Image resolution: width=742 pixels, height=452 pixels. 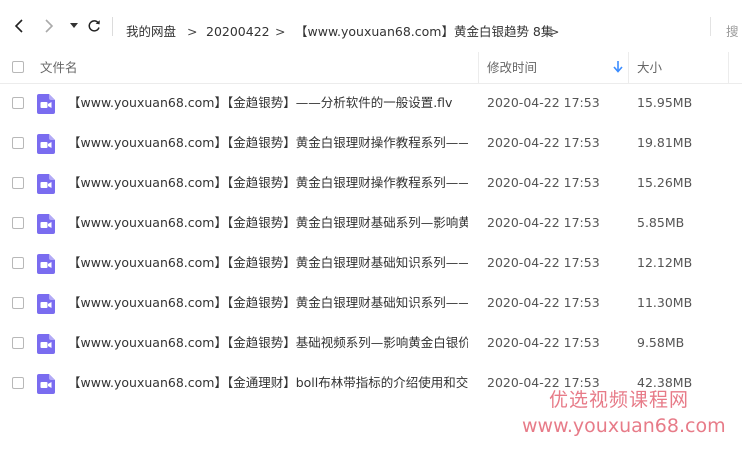 I want to click on file-size: 19.81MB, so click(x=665, y=142).